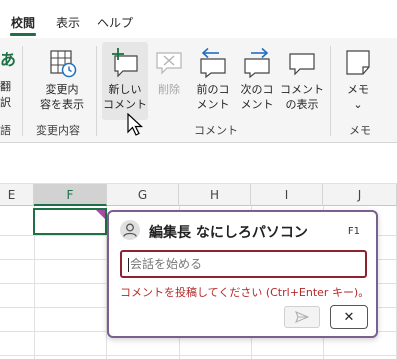 The width and height of the screenshot is (397, 359). What do you see at coordinates (213, 81) in the screenshot?
I see `previous-comment-button: 前のコ メント` at bounding box center [213, 81].